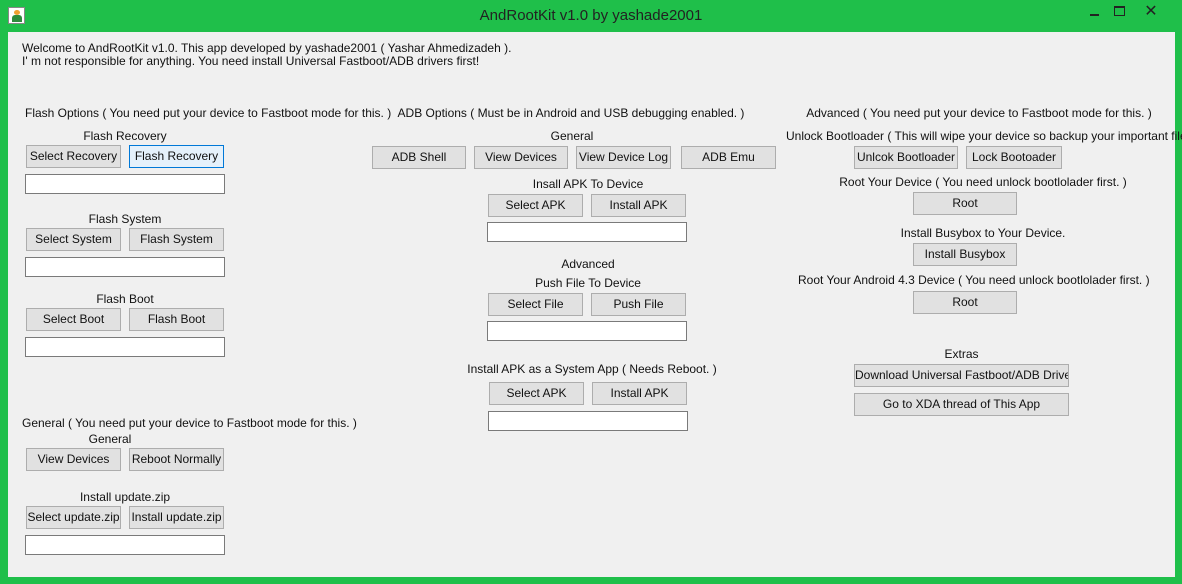 Image resolution: width=1182 pixels, height=584 pixels. I want to click on adb-view-devices-button: View Devices, so click(521, 157).